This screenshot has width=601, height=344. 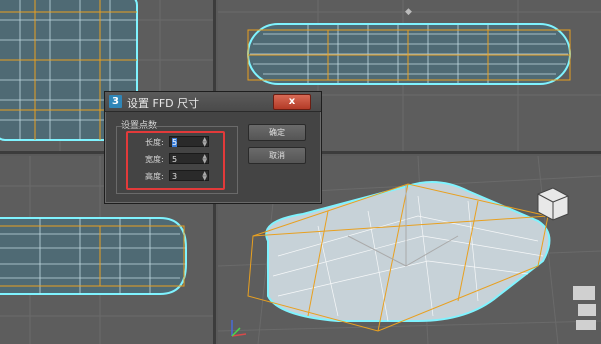 I want to click on nav-wheel-icon, so click(x=584, y=308).